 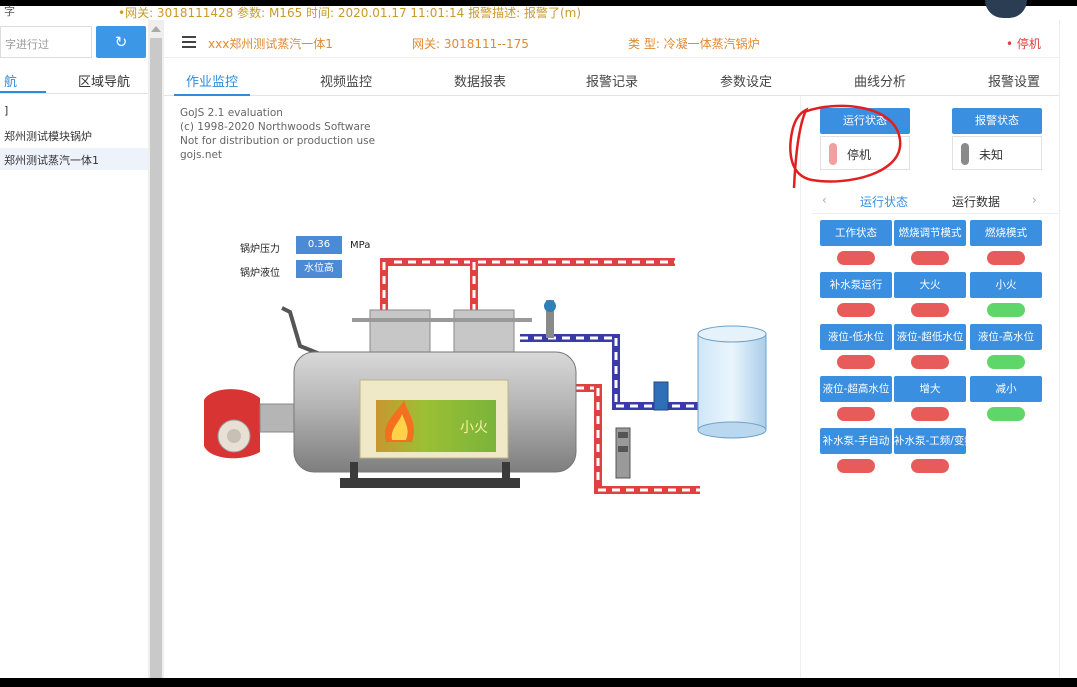 What do you see at coordinates (856, 285) in the screenshot?
I see `indicator-label: 补水泵运行` at bounding box center [856, 285].